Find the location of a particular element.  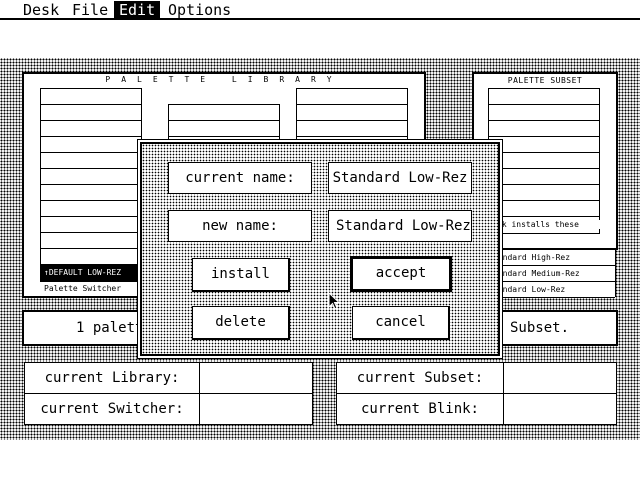

menu-options: Options is located at coordinates (199, 10).